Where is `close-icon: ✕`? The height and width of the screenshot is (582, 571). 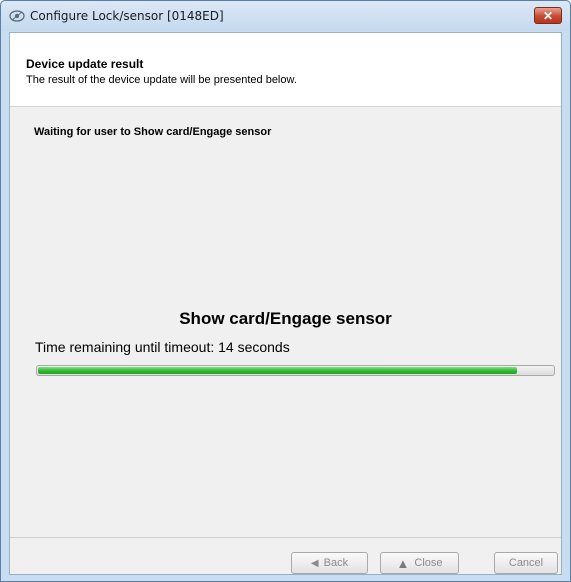 close-icon: ✕ is located at coordinates (548, 15).